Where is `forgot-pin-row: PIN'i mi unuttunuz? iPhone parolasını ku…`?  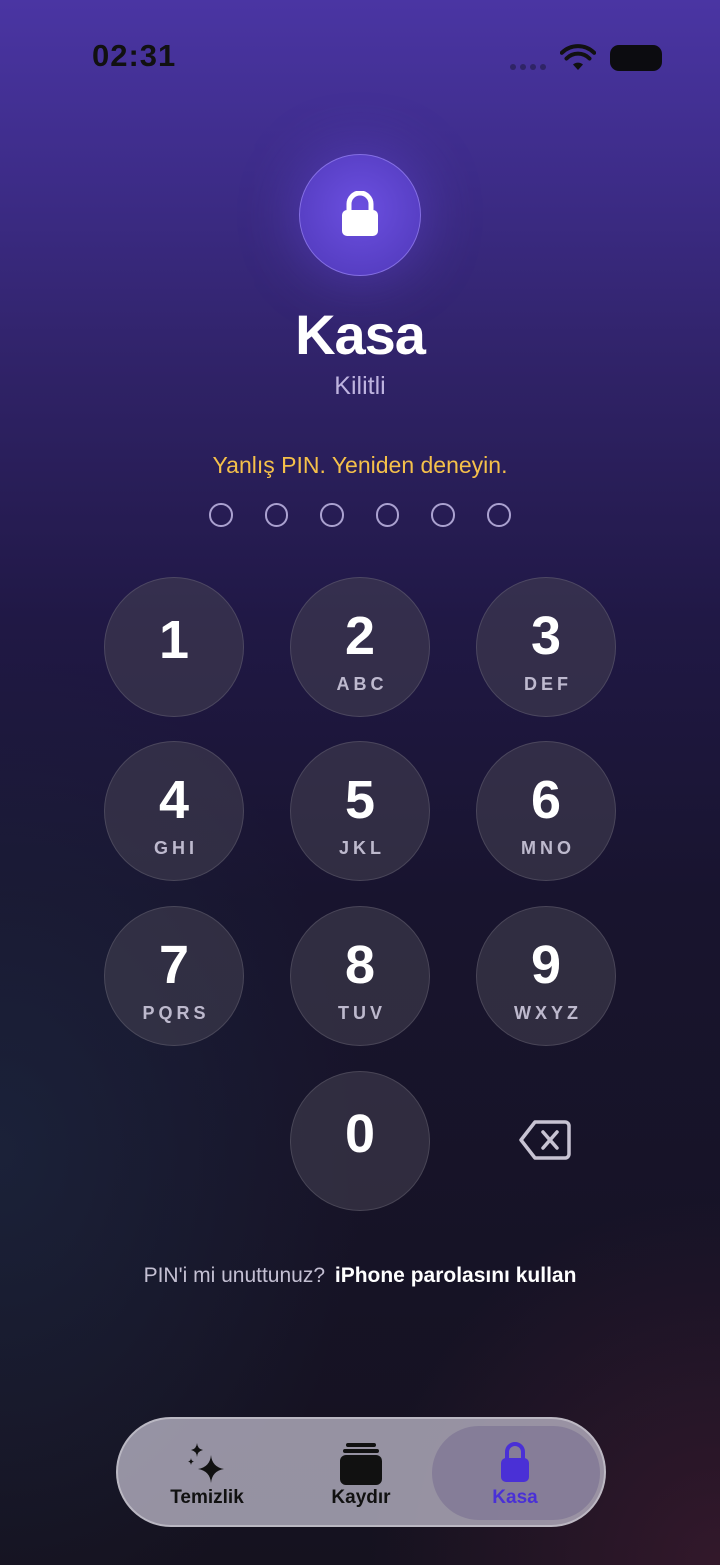 forgot-pin-row: PIN'i mi unuttunuz? iPhone parolasını ku… is located at coordinates (360, 1276).